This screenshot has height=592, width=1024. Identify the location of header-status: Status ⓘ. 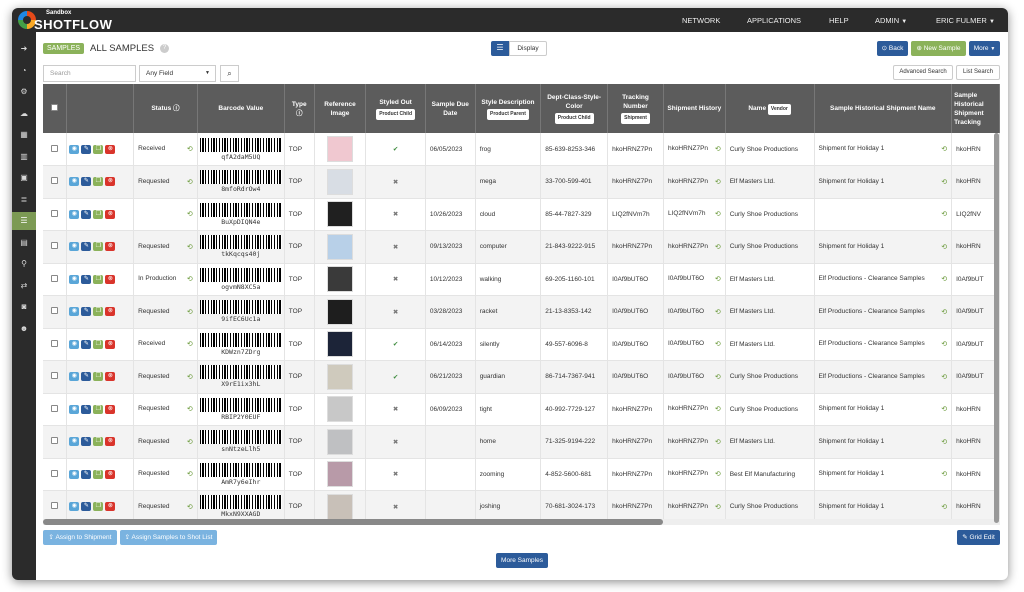
(165, 108).